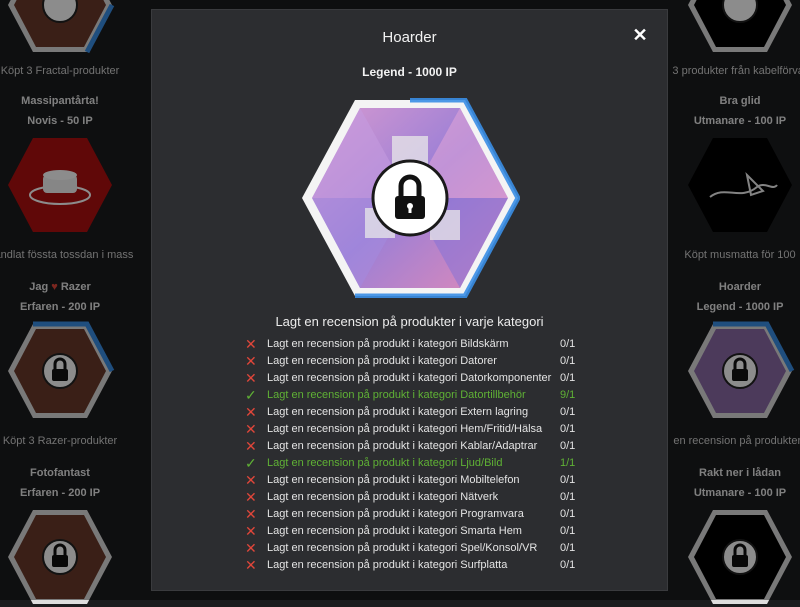 The width and height of the screenshot is (800, 607). What do you see at coordinates (640, 35) in the screenshot?
I see `close-button: ✕` at bounding box center [640, 35].